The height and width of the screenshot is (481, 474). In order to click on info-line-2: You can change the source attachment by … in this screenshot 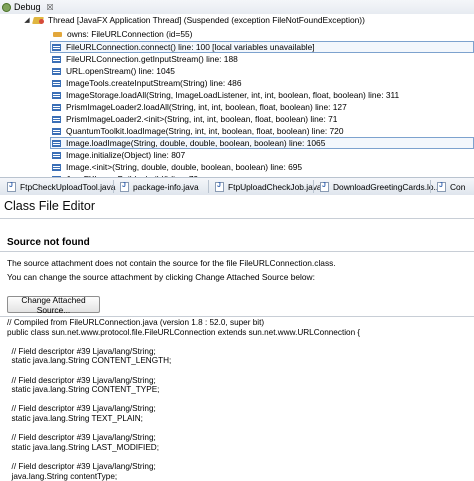, I will do `click(161, 277)`.